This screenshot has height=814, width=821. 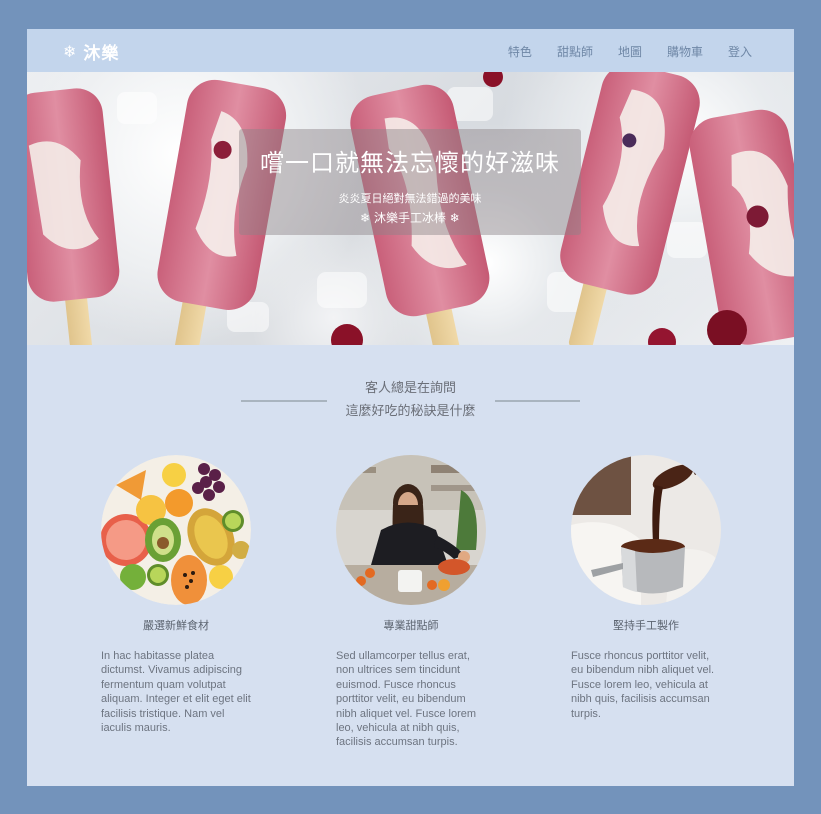 What do you see at coordinates (410, 182) in the screenshot?
I see `hero-caption-box: 嚐一口就無法忘懷的好滋味 炎炎夏日絕對無法錯過的美味 ❄ 沐樂手工冰棒 ❄` at bounding box center [410, 182].